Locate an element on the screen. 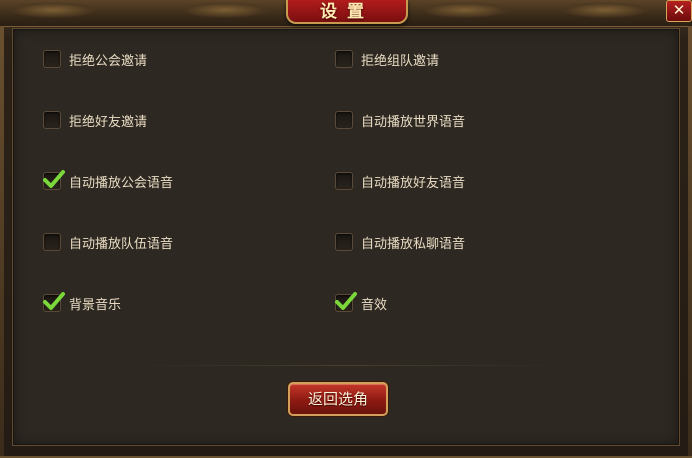 Image resolution: width=692 pixels, height=458 pixels. option-autoplay-world-voice: 自动播放世界语音 is located at coordinates (400, 120).